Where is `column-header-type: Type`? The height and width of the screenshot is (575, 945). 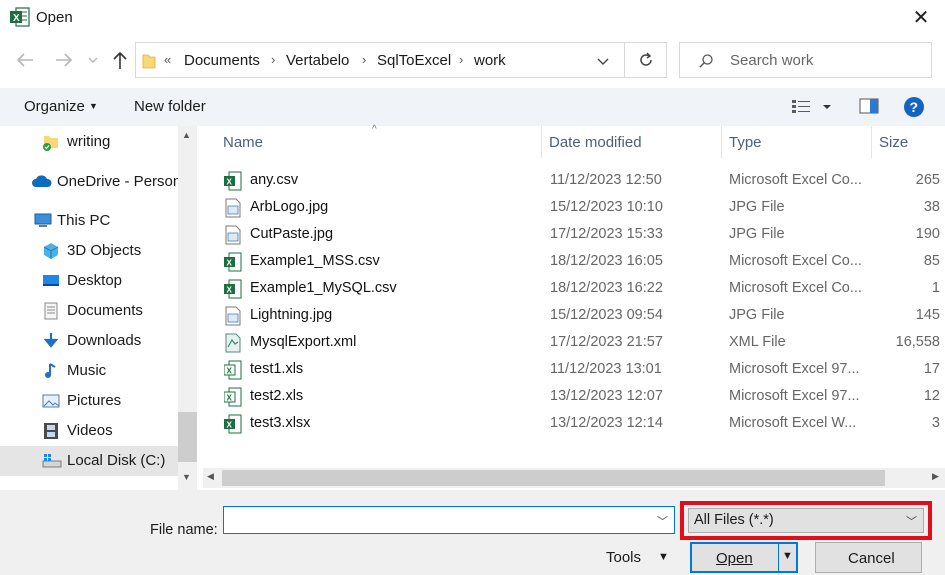
column-header-type: Type is located at coordinates (745, 142).